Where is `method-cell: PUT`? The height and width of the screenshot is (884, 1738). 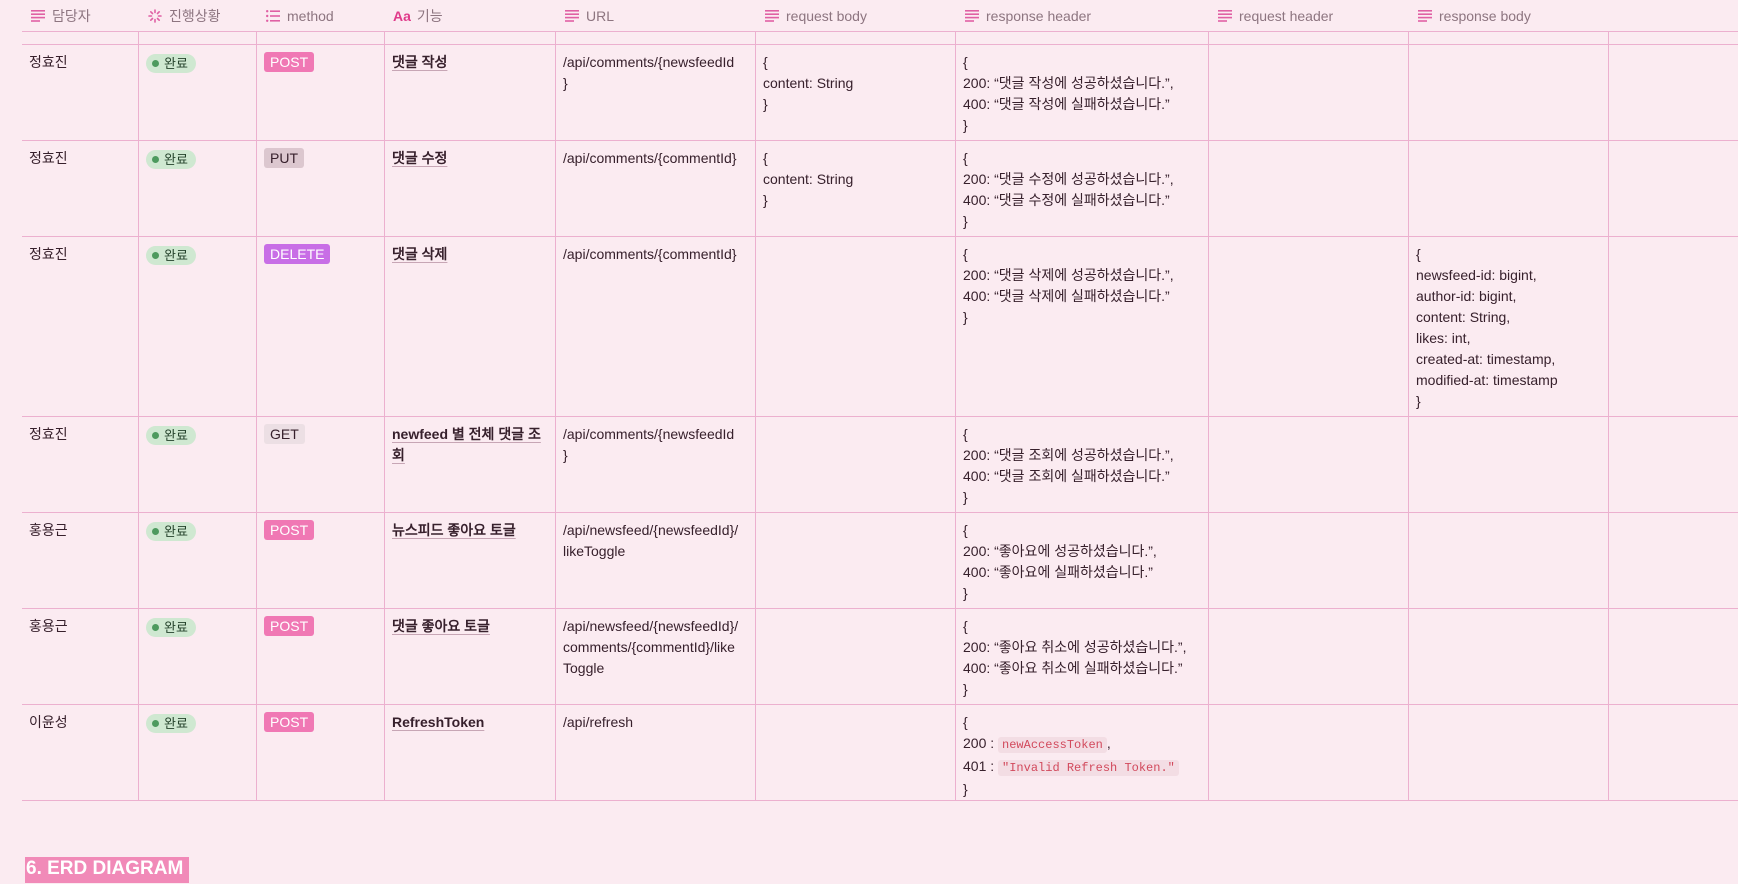 method-cell: PUT is located at coordinates (321, 188).